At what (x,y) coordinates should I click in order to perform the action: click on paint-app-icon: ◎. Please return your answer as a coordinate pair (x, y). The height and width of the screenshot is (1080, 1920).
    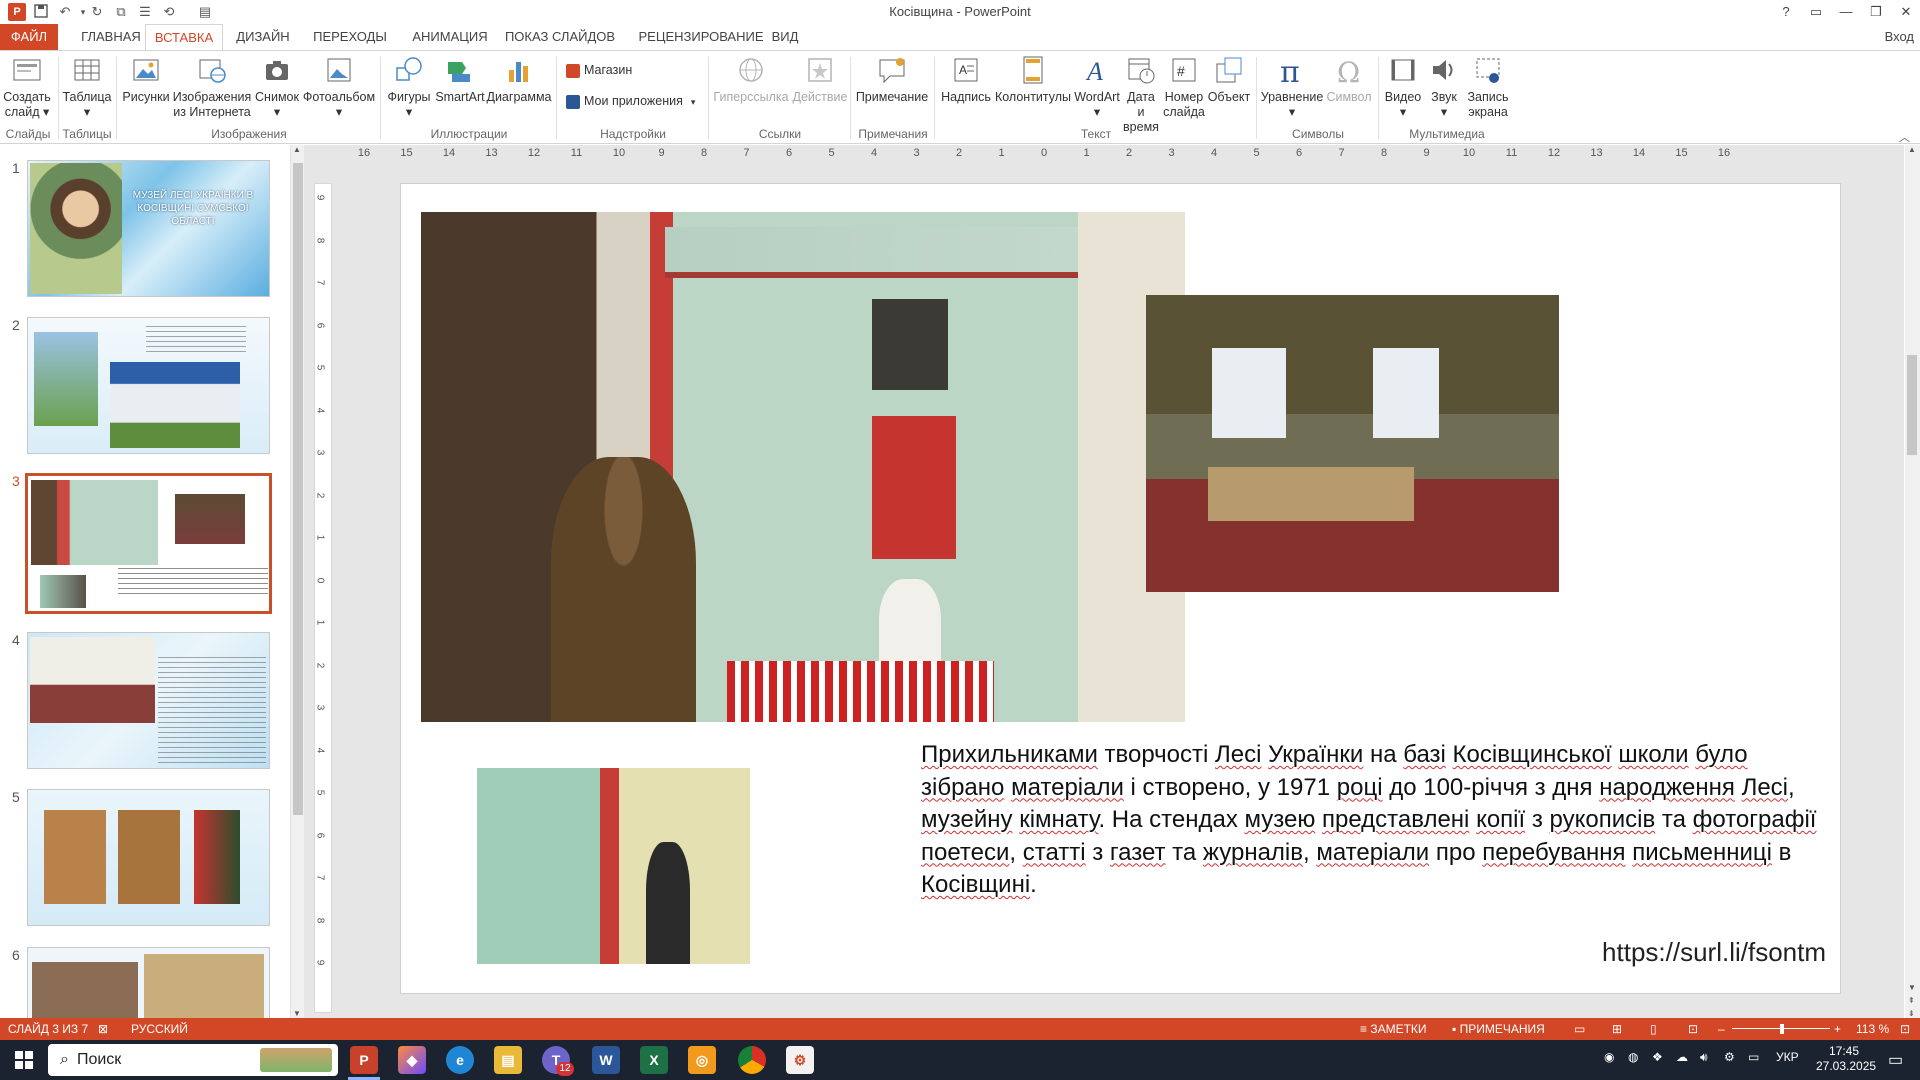
    Looking at the image, I should click on (702, 1060).